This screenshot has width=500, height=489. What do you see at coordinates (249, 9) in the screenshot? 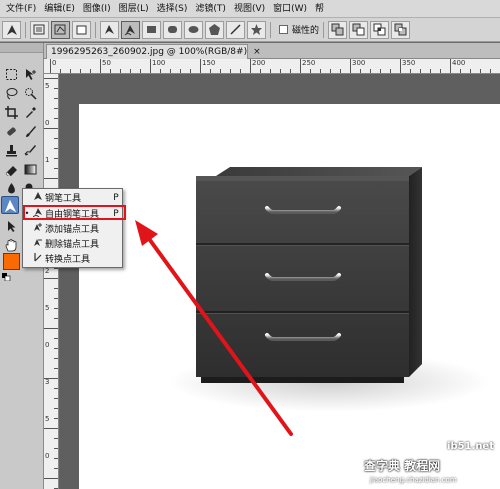
I see `menu-view: 视图(V)` at bounding box center [249, 9].